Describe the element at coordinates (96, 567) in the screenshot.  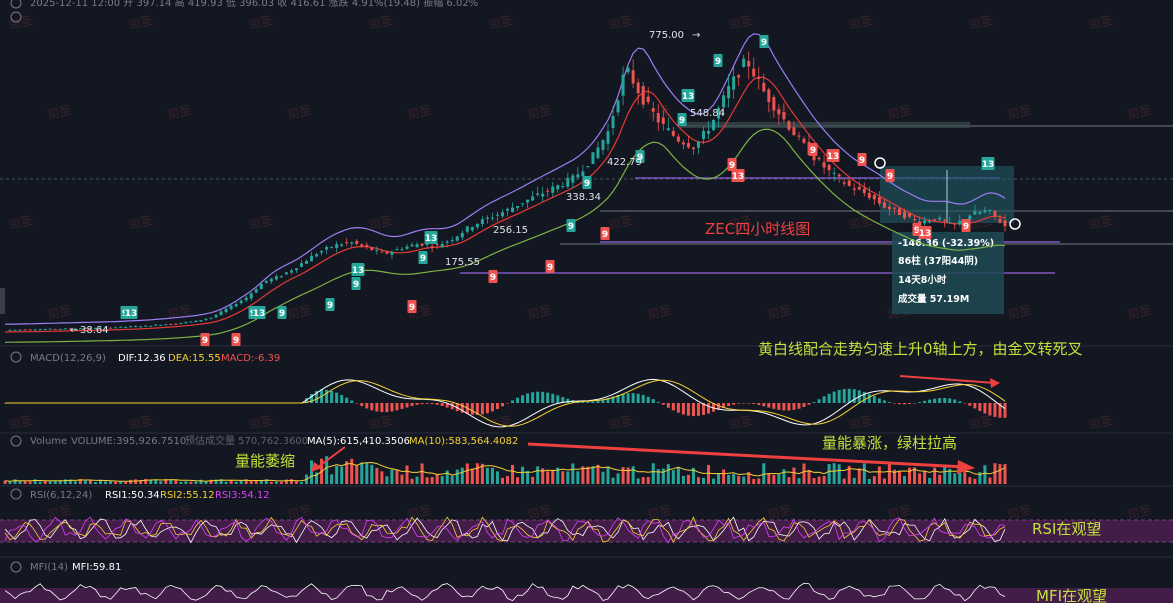
I see `mfi-value: MFI:59.81` at that location.